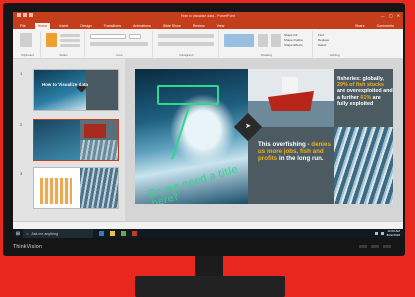 This screenshot has height=297, width=415. What do you see at coordinates (361, 85) in the screenshot?
I see `stats-highlight: 29% of fish stocks` at bounding box center [361, 85].